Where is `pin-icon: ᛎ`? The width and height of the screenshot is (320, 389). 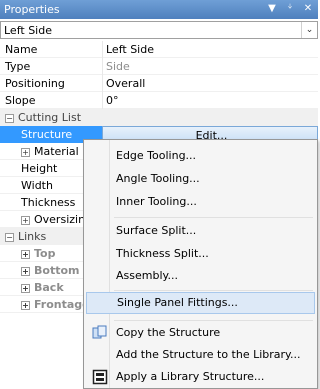 pin-icon: ᛎ is located at coordinates (290, 9).